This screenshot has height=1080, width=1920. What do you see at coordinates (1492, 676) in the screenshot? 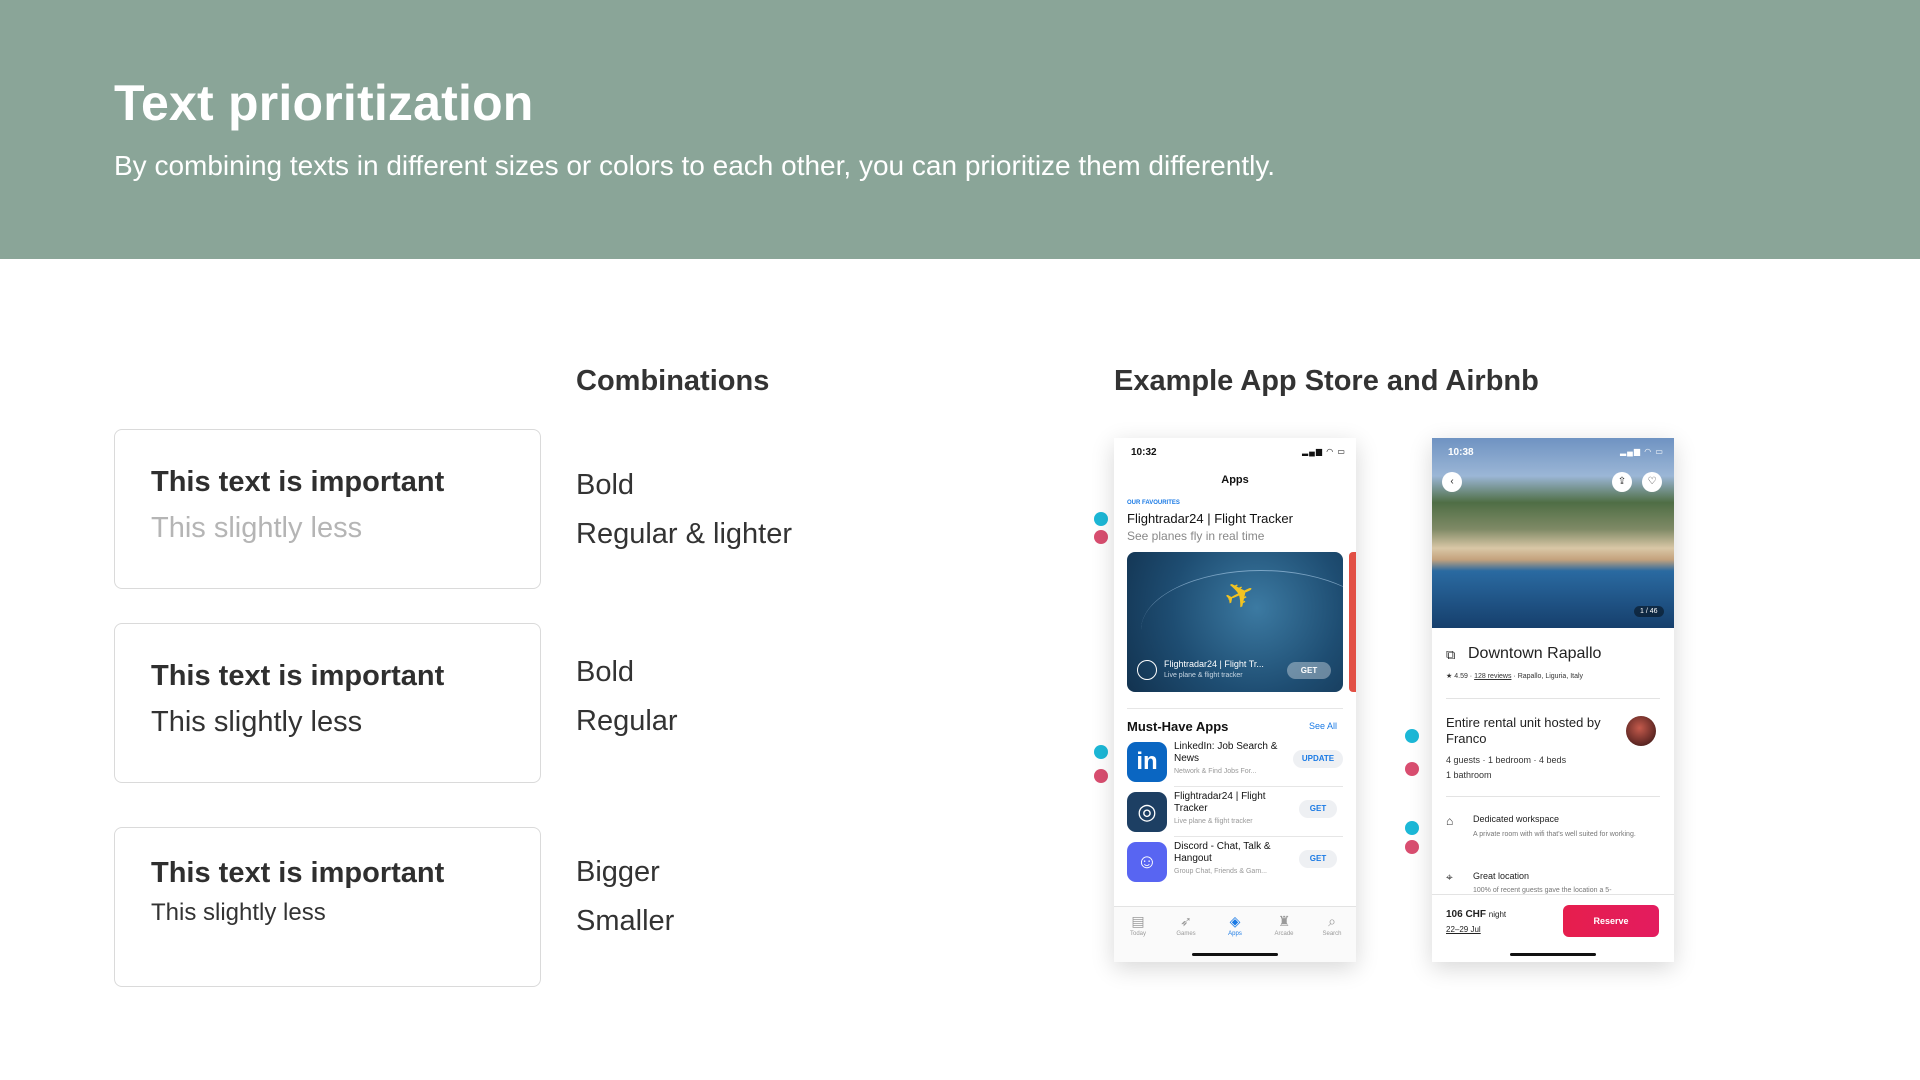
I see `reviews-link: 128 reviews` at bounding box center [1492, 676].